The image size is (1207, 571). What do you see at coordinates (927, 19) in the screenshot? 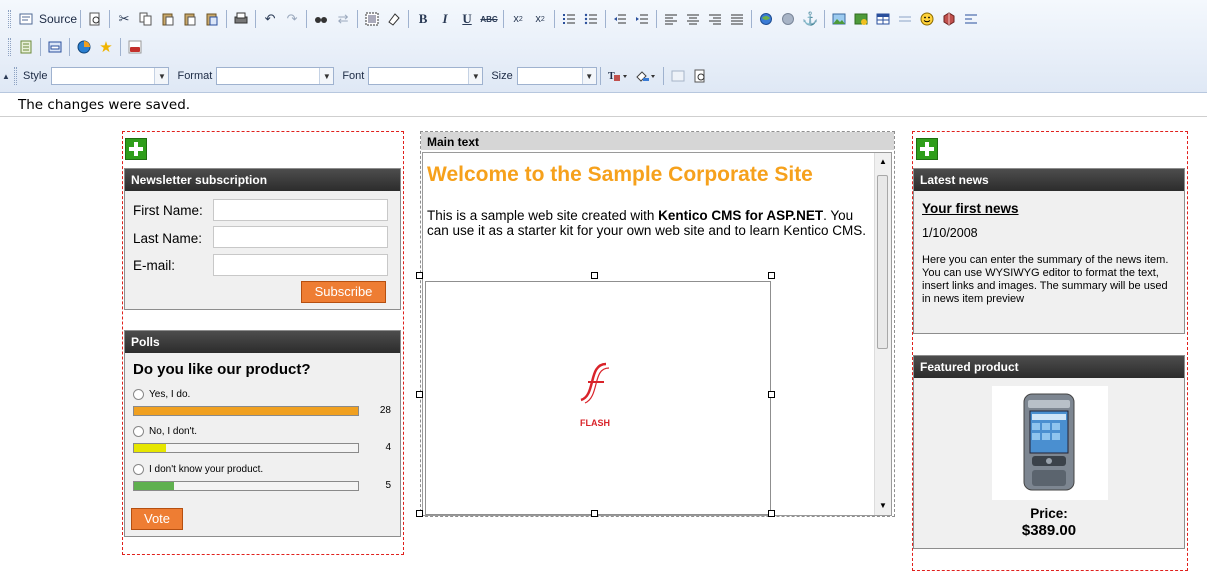
I see `smiley-icon` at bounding box center [927, 19].